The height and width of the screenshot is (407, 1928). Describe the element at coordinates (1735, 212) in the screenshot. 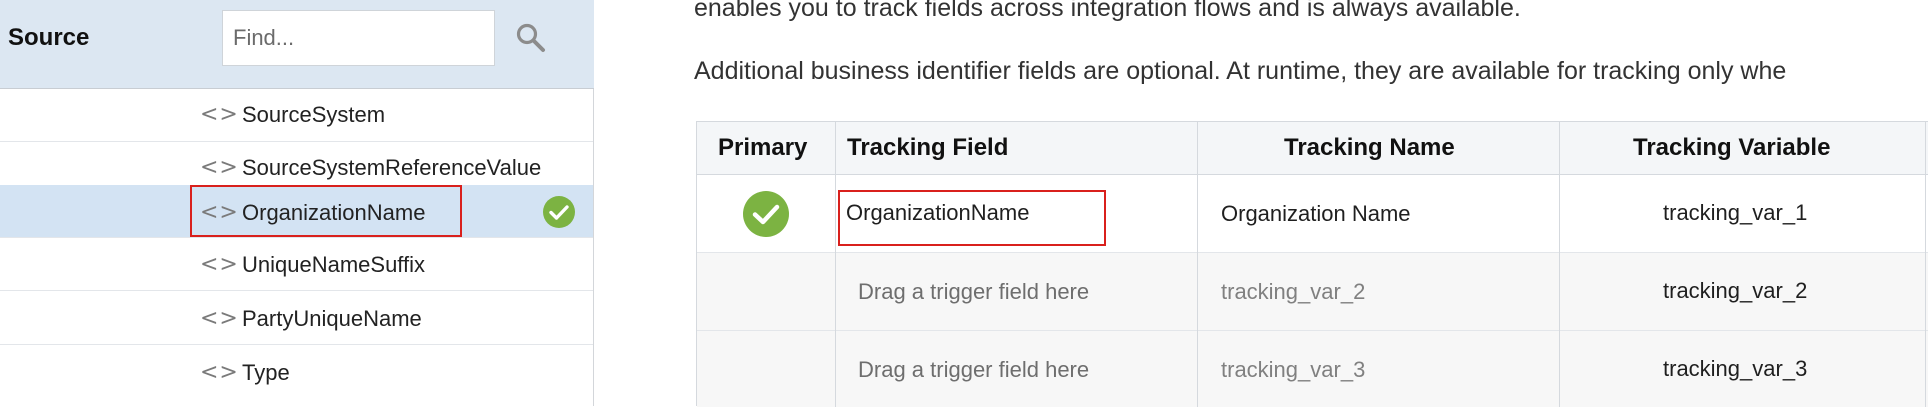

I see `tracking-variable-value: tracking_var_1` at that location.